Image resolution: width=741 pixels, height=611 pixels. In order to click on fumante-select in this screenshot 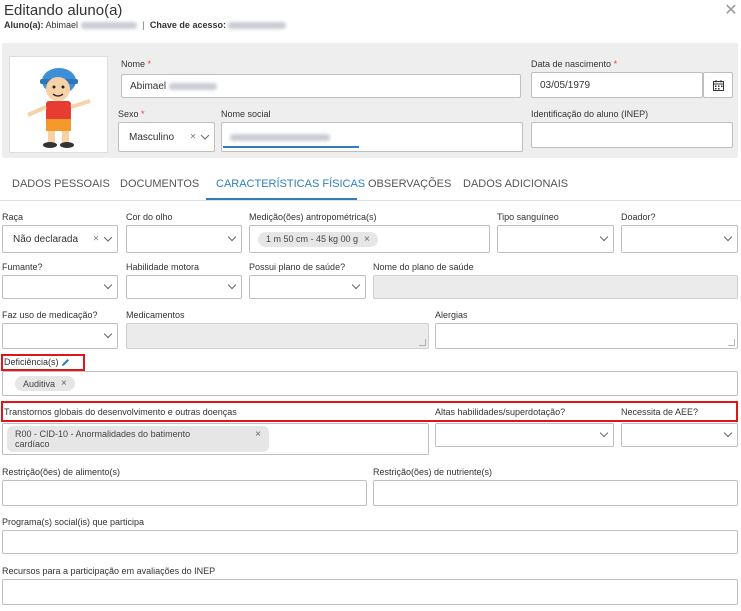, I will do `click(60, 287)`.